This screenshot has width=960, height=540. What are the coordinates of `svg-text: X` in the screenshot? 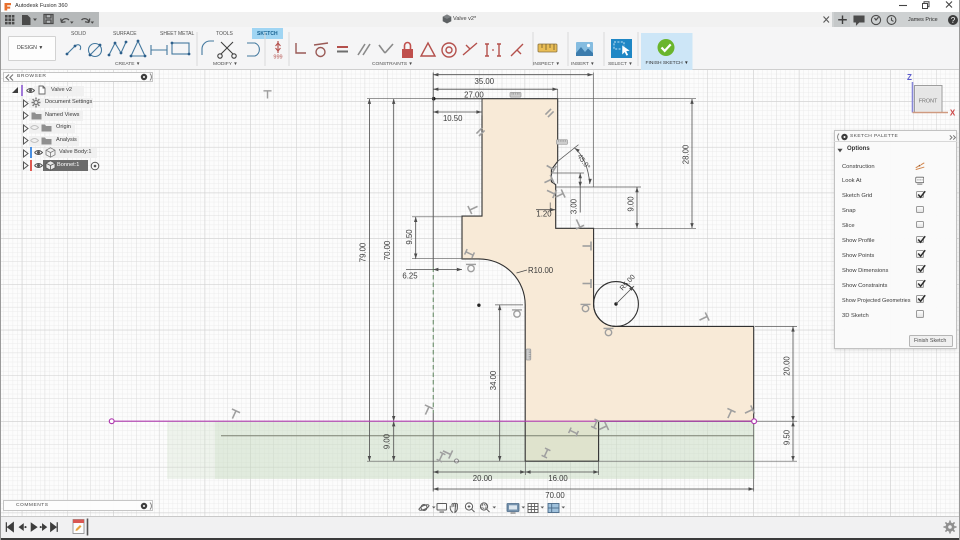 It's located at (953, 113).